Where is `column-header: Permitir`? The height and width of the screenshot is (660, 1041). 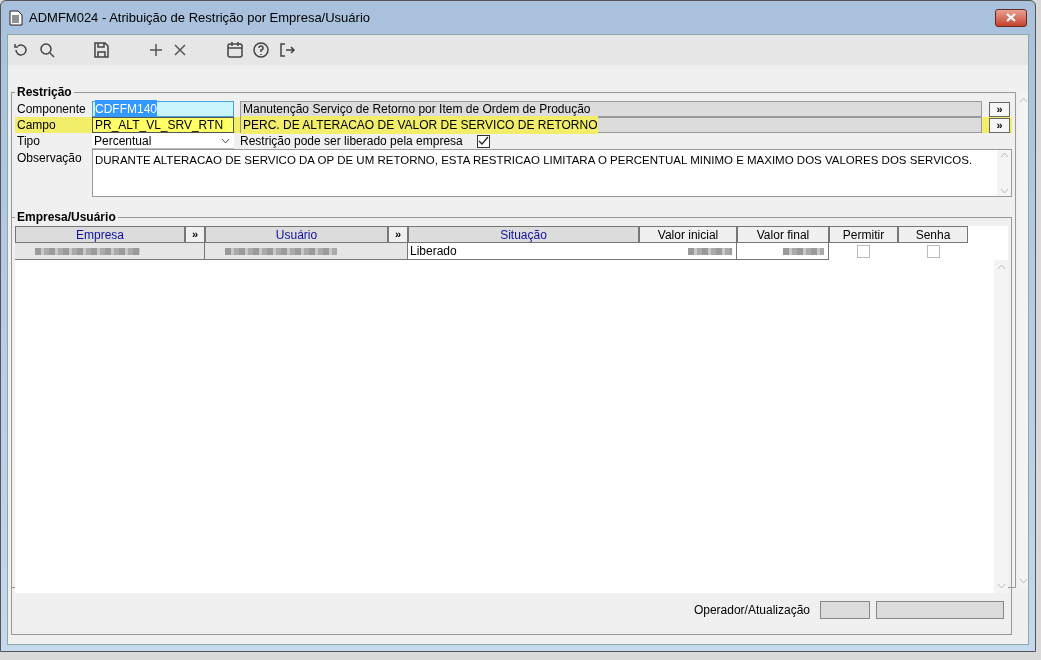
column-header: Permitir is located at coordinates (863, 234).